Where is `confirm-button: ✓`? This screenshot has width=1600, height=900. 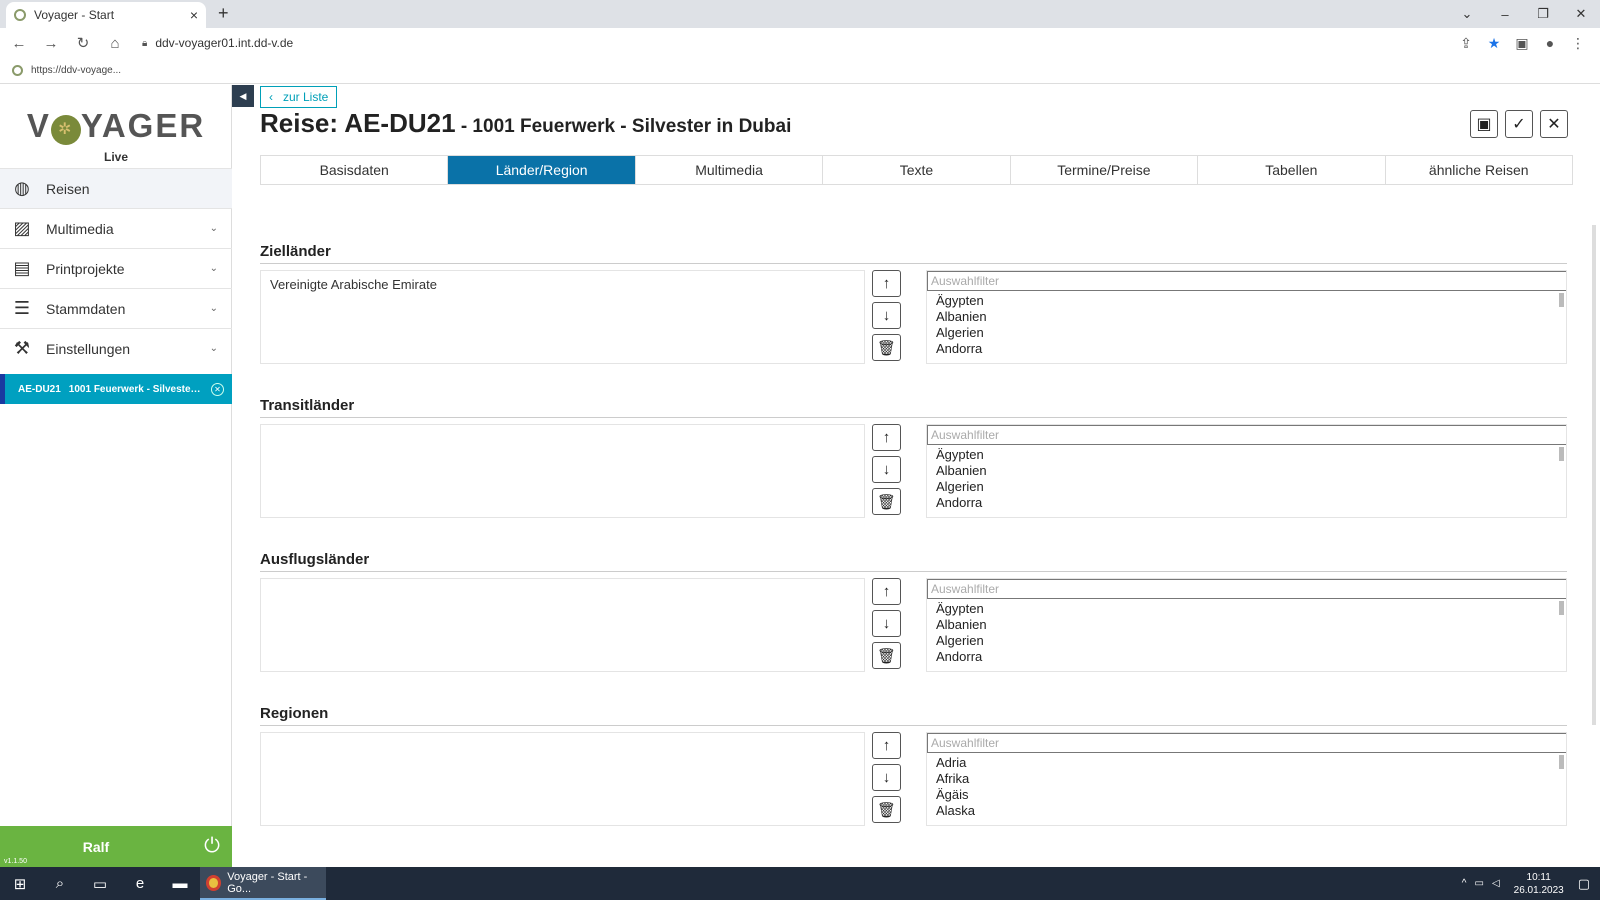 confirm-button: ✓ is located at coordinates (1519, 124).